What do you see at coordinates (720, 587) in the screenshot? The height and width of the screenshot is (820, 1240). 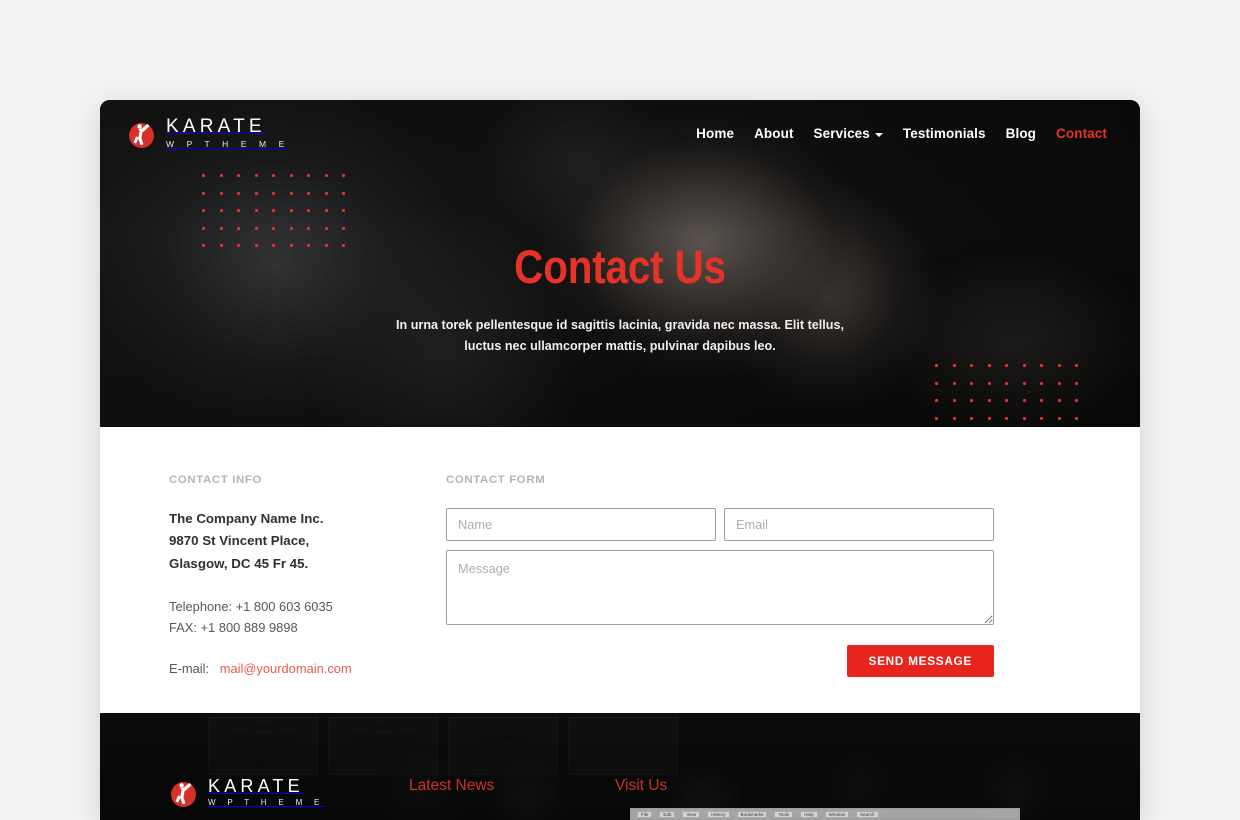 I see `message-textarea` at bounding box center [720, 587].